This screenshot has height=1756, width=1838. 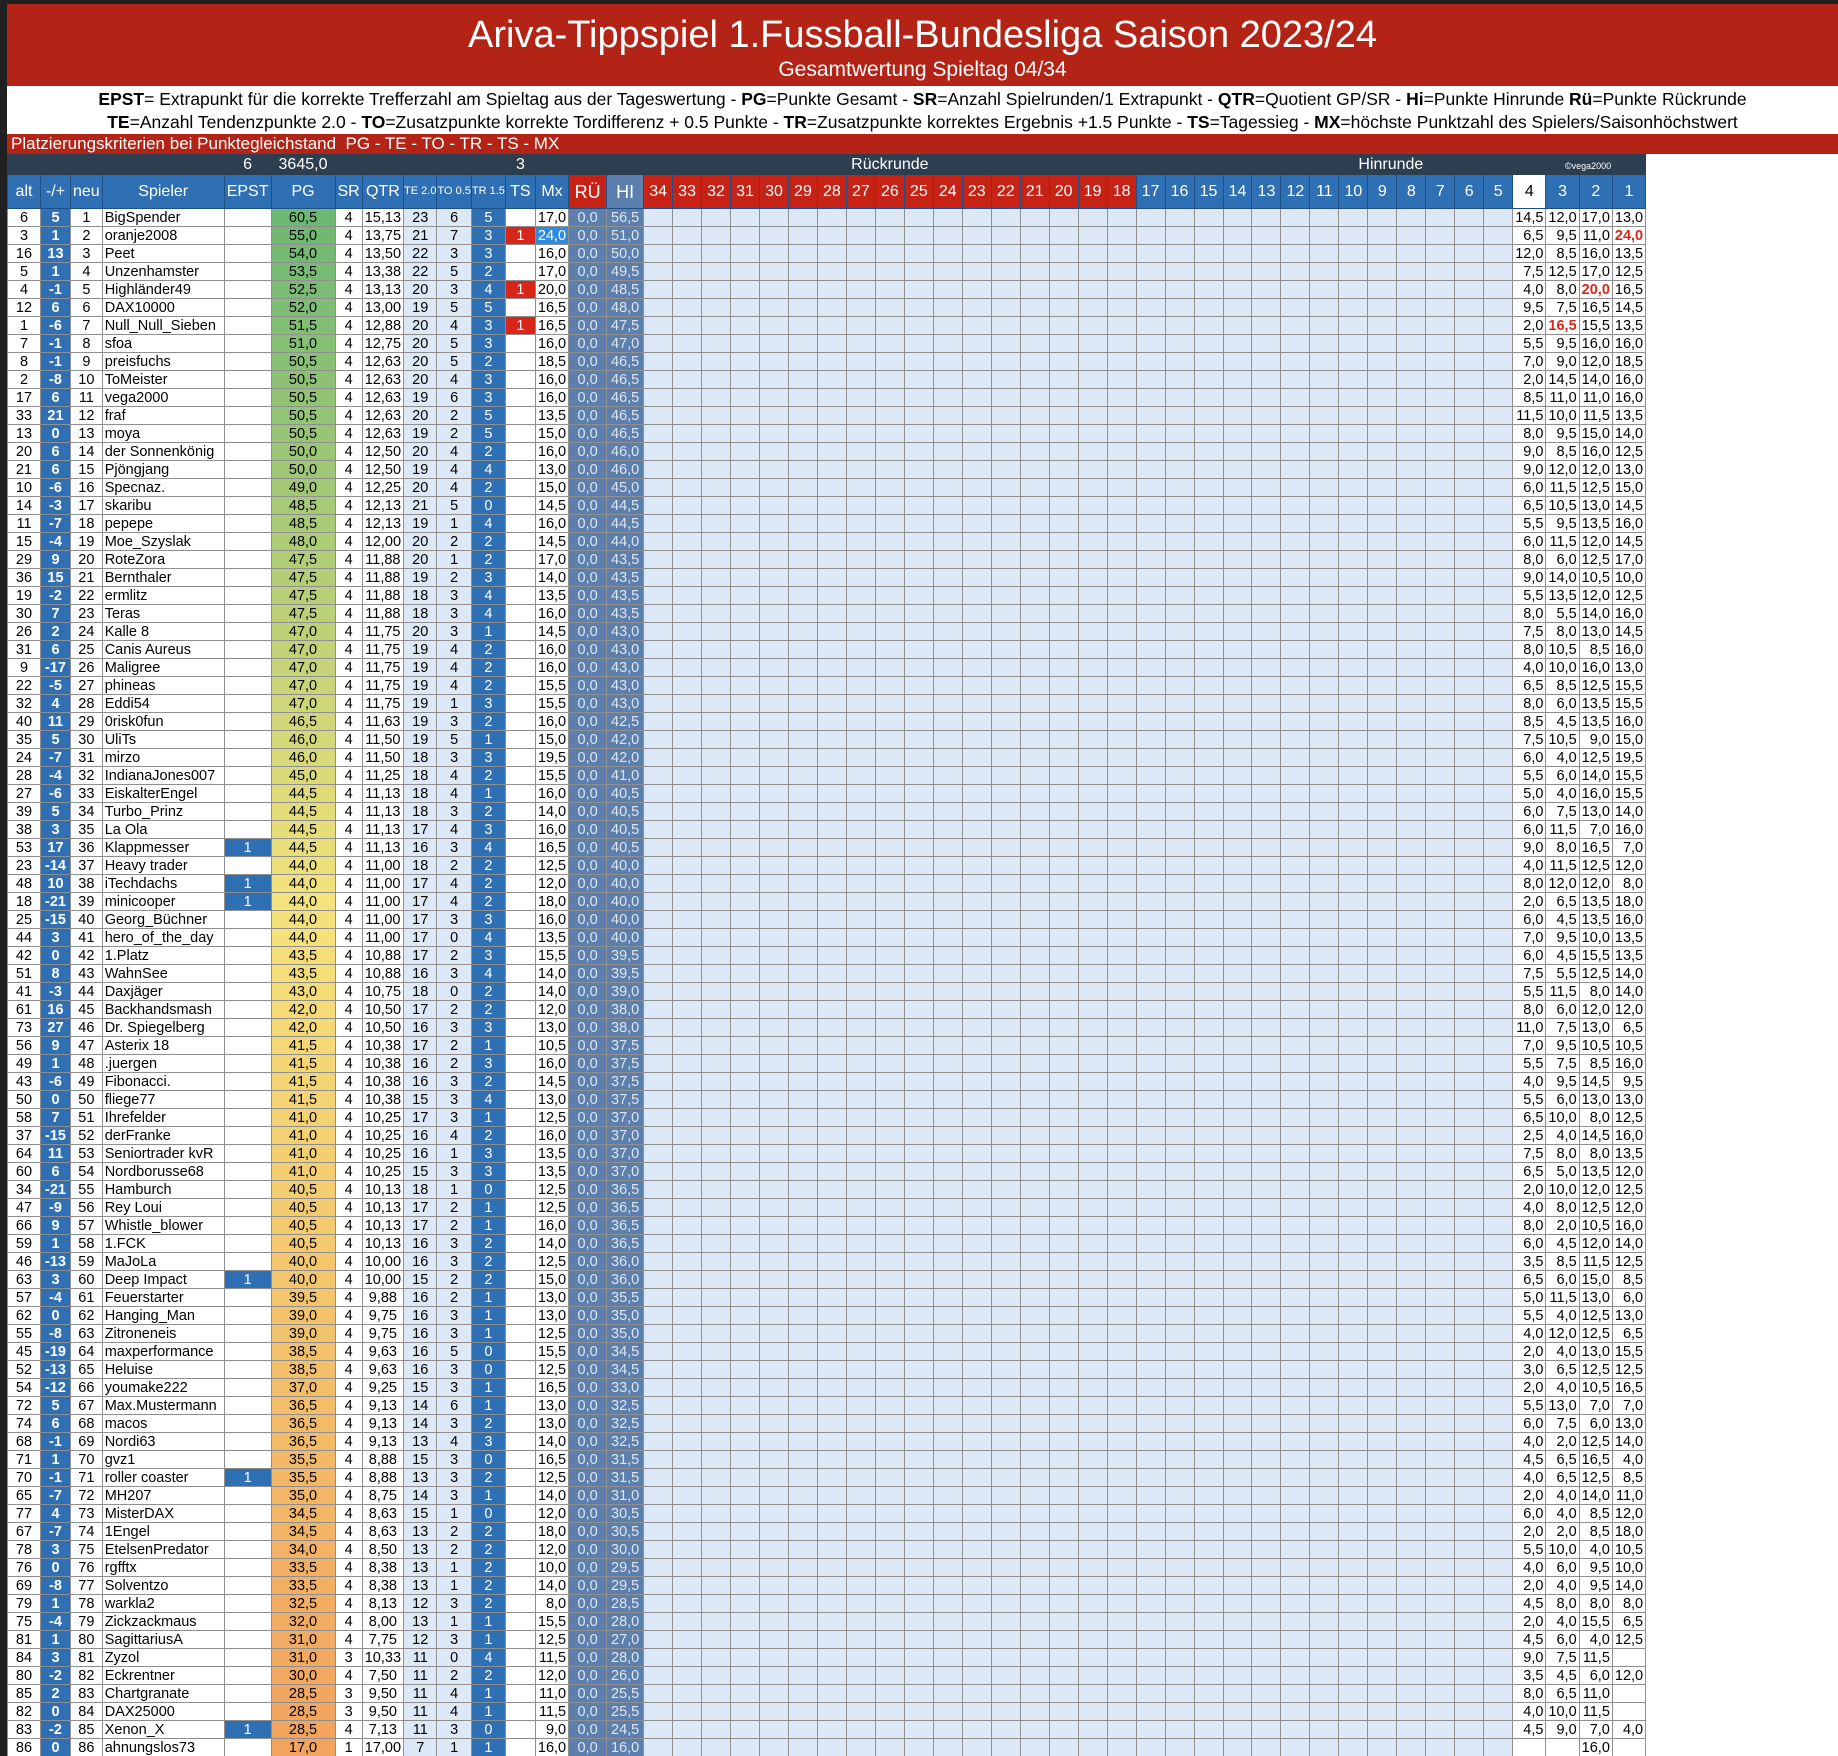 What do you see at coordinates (420, 343) in the screenshot?
I see `cell-te: 20` at bounding box center [420, 343].